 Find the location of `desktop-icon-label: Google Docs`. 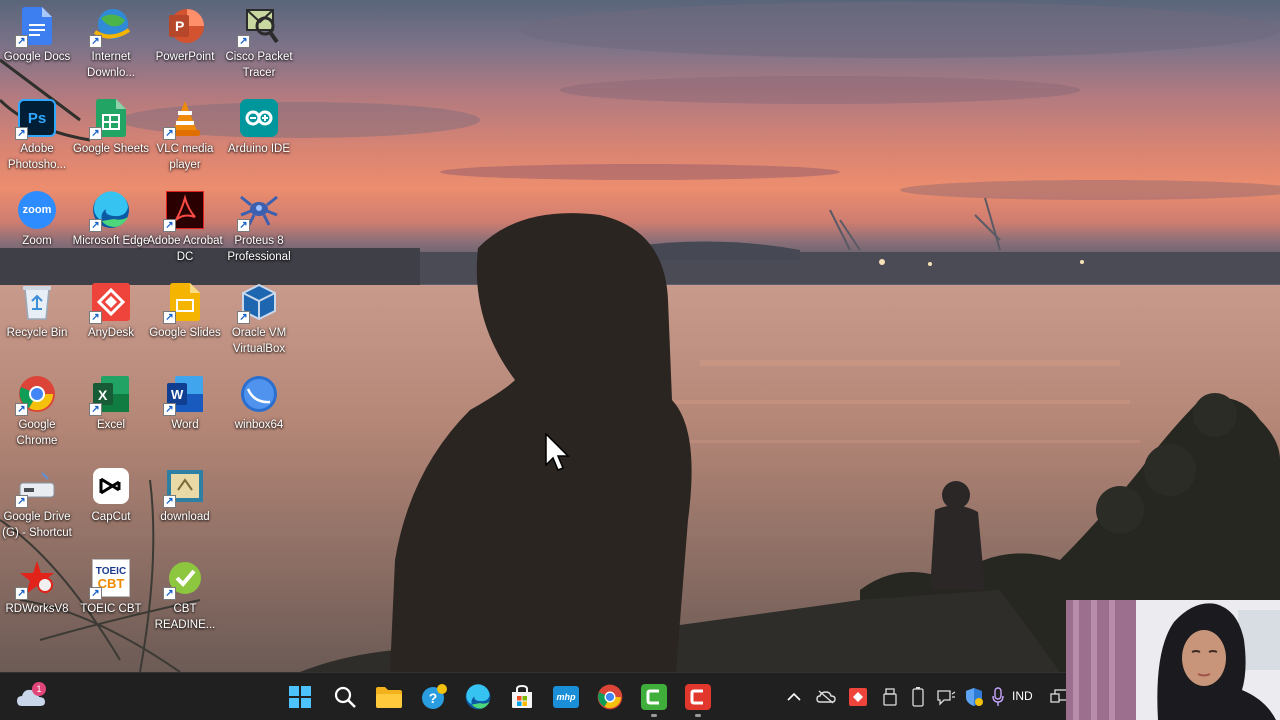

desktop-icon-label: Google Docs is located at coordinates (37, 57).